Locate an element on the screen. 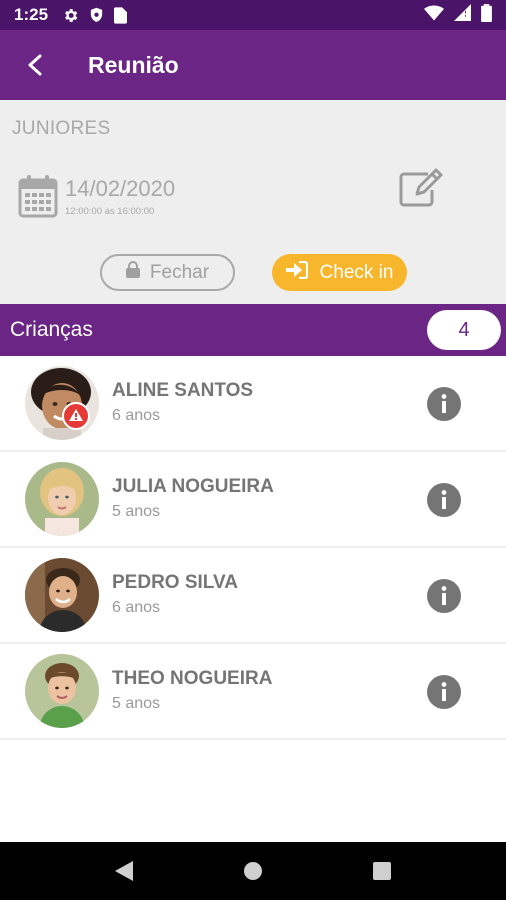 Image resolution: width=506 pixels, height=900 pixels. back-arrow-icon is located at coordinates (35, 65).